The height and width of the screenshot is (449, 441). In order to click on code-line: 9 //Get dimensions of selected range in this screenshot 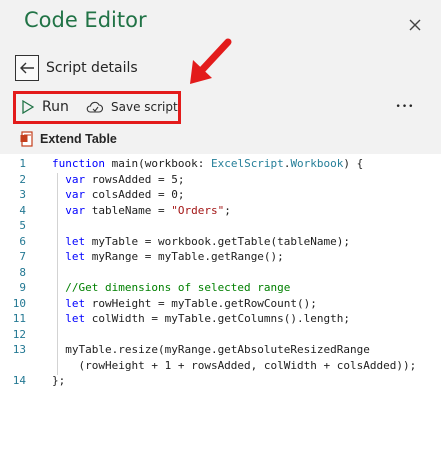, I will do `click(220, 288)`.